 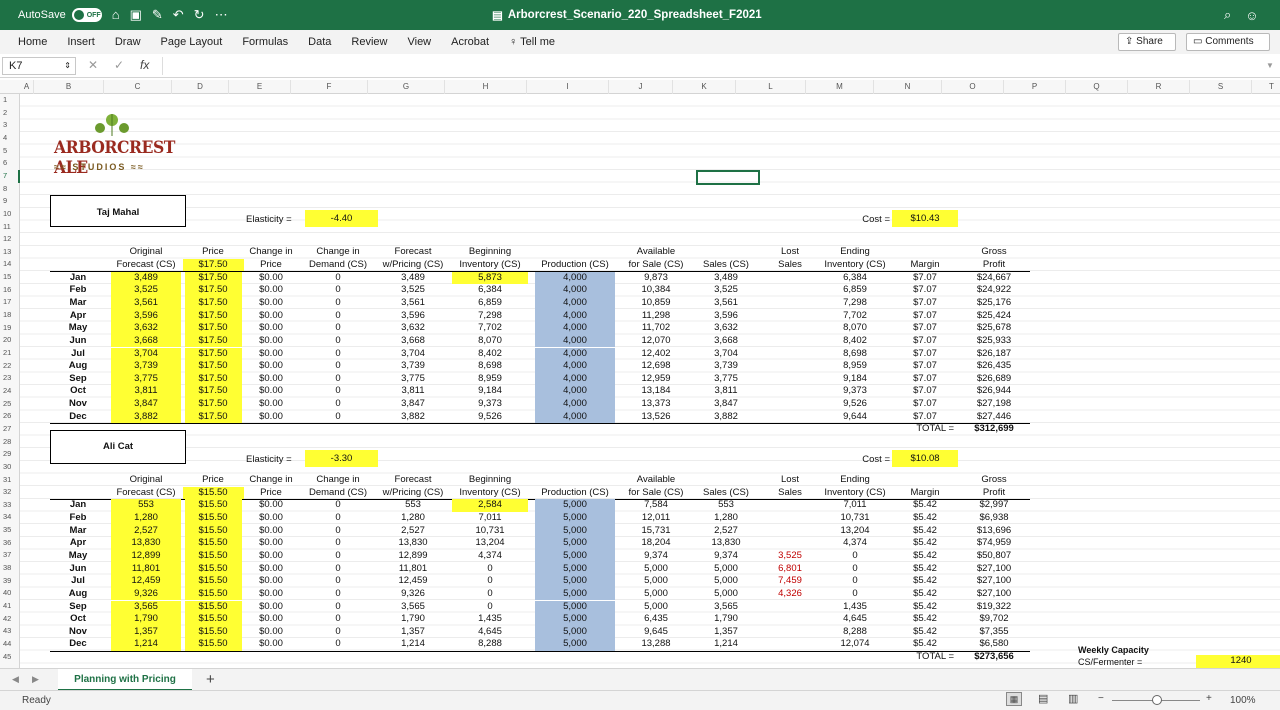 I want to click on column-header-t: T, so click(x=1266, y=87).